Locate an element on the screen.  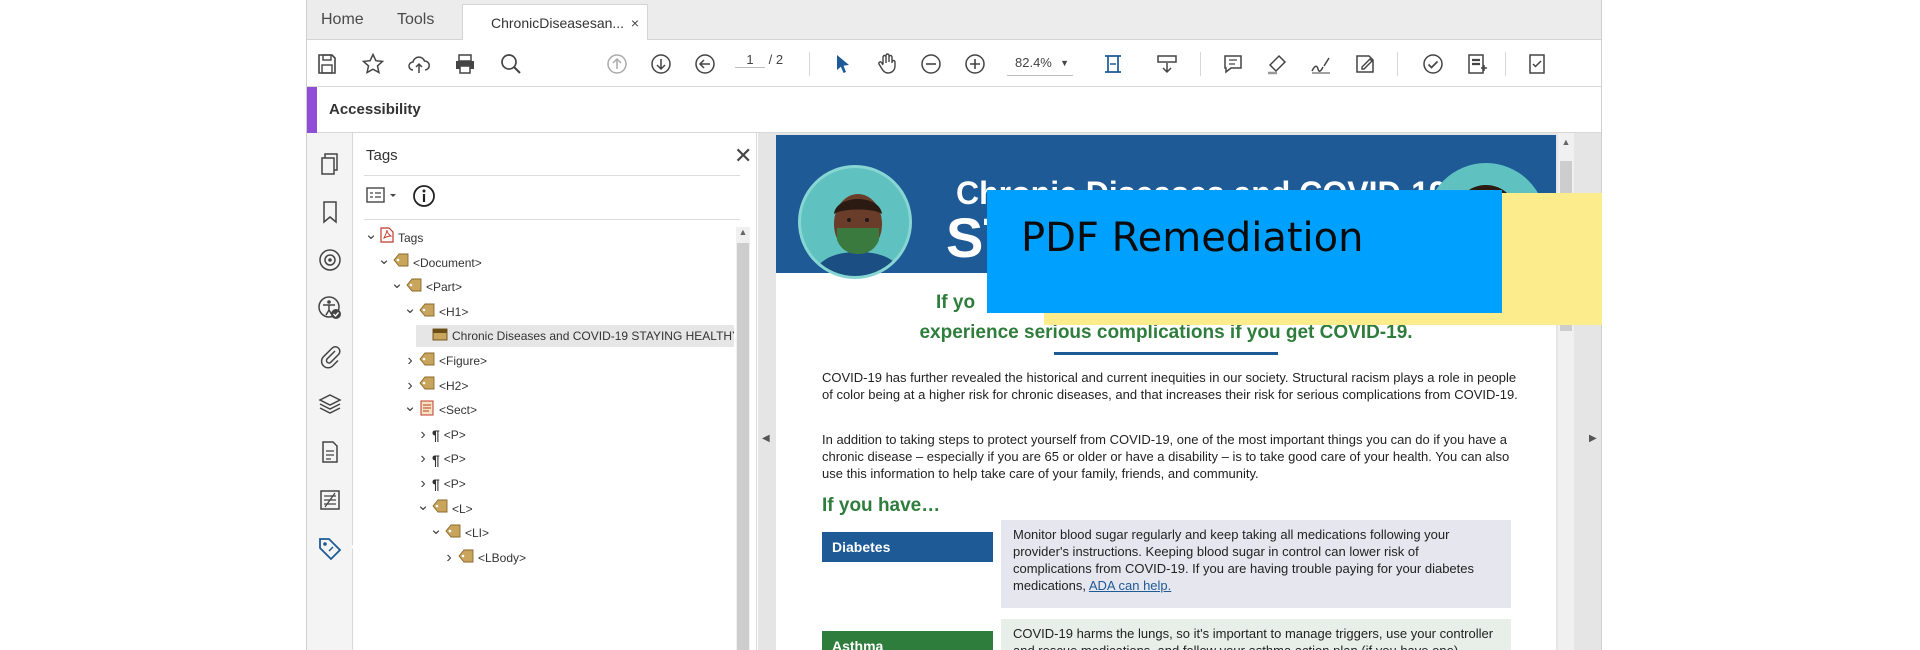
tags-scrollbar: ▲ is located at coordinates (743, 438).